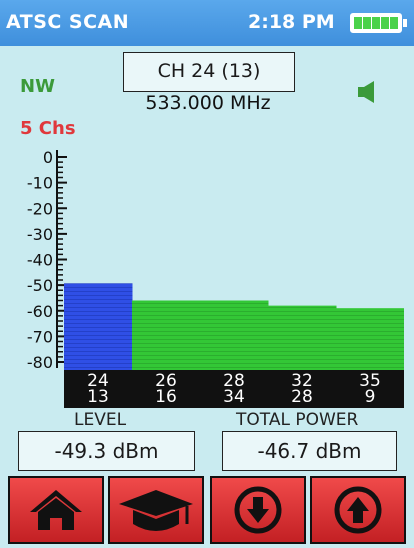 The image size is (414, 548). Describe the element at coordinates (40, 260) in the screenshot. I see `y-tick-label: -40` at that location.